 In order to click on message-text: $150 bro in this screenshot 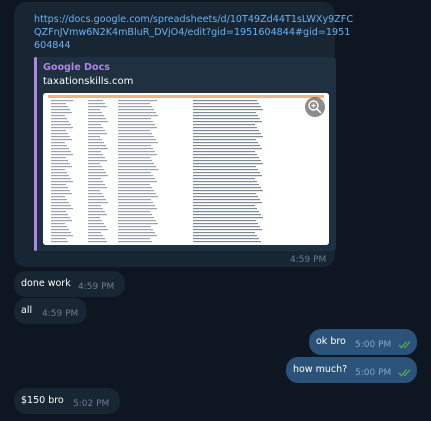, I will do `click(42, 400)`.